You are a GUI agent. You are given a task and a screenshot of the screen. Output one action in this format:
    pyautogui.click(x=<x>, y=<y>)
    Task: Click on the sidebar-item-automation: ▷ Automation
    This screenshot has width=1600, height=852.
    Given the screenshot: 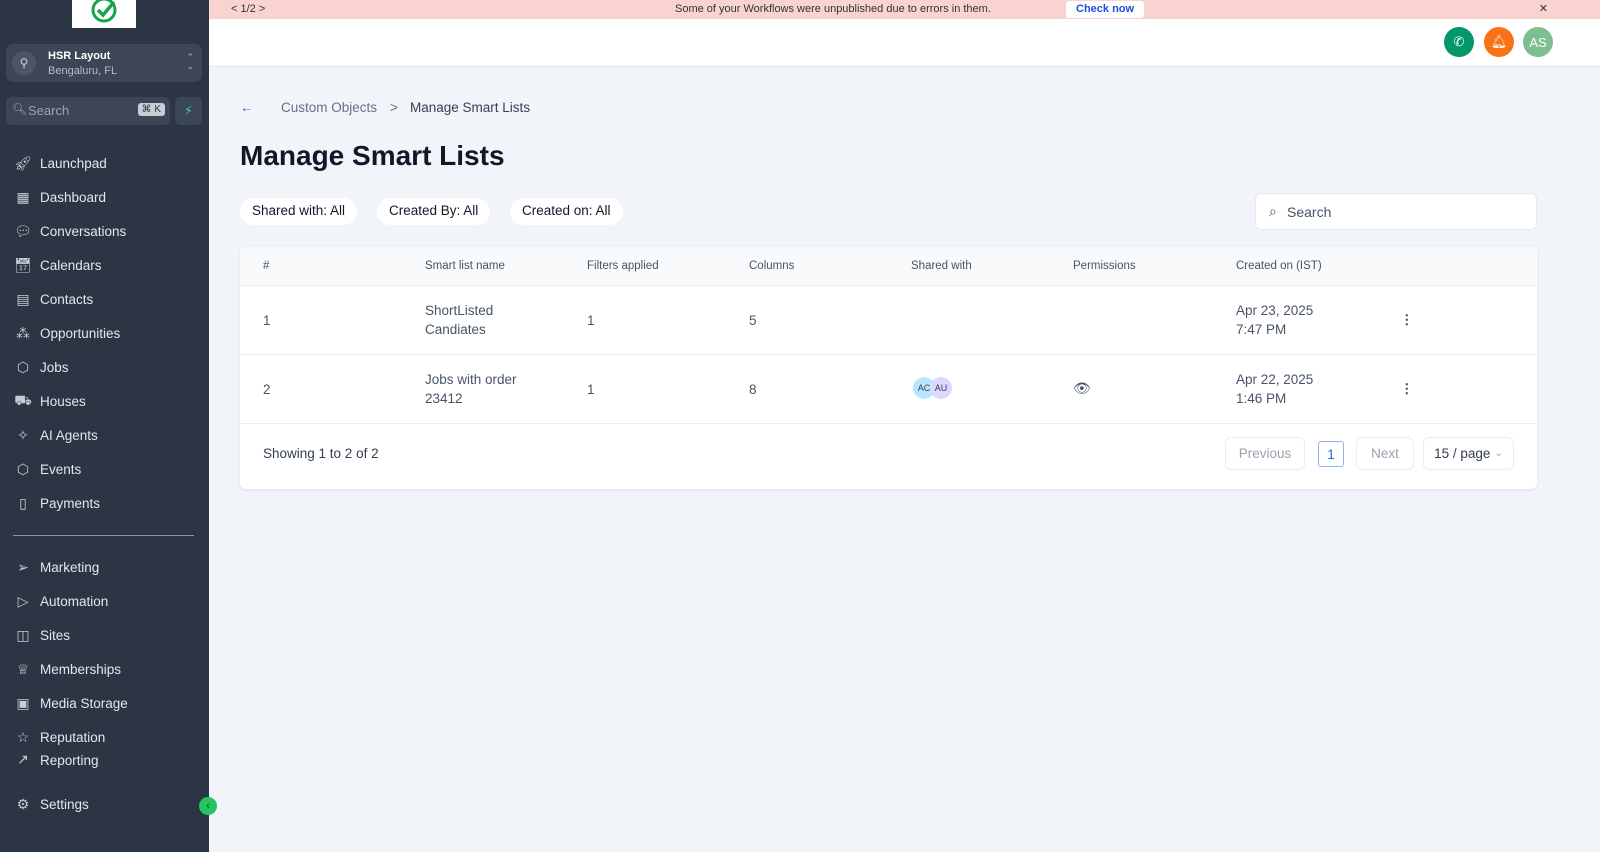 What is the action you would take?
    pyautogui.click(x=104, y=601)
    